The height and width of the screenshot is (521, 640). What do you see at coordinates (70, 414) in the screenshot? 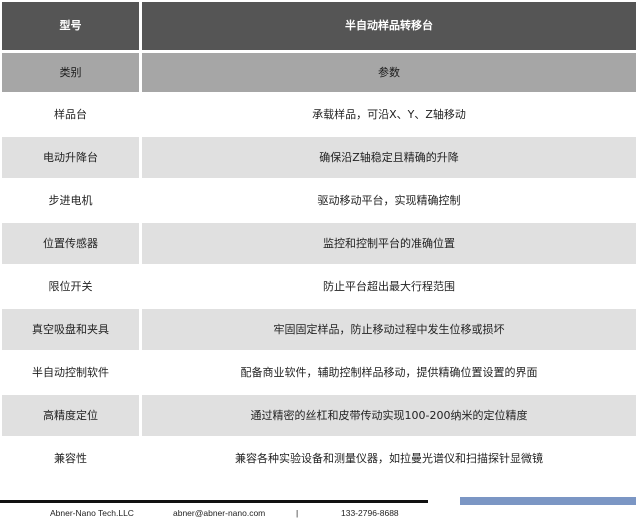
I see `row-name: 高精度定位` at bounding box center [70, 414].